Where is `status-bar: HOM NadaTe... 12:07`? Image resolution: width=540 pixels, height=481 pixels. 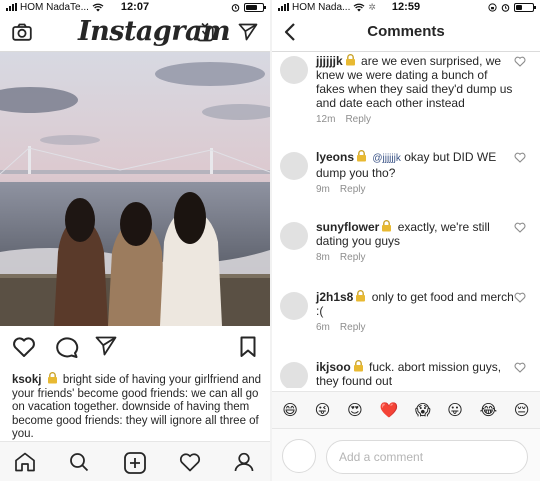 status-bar: HOM NadaTe... 12:07 is located at coordinates (135, 7).